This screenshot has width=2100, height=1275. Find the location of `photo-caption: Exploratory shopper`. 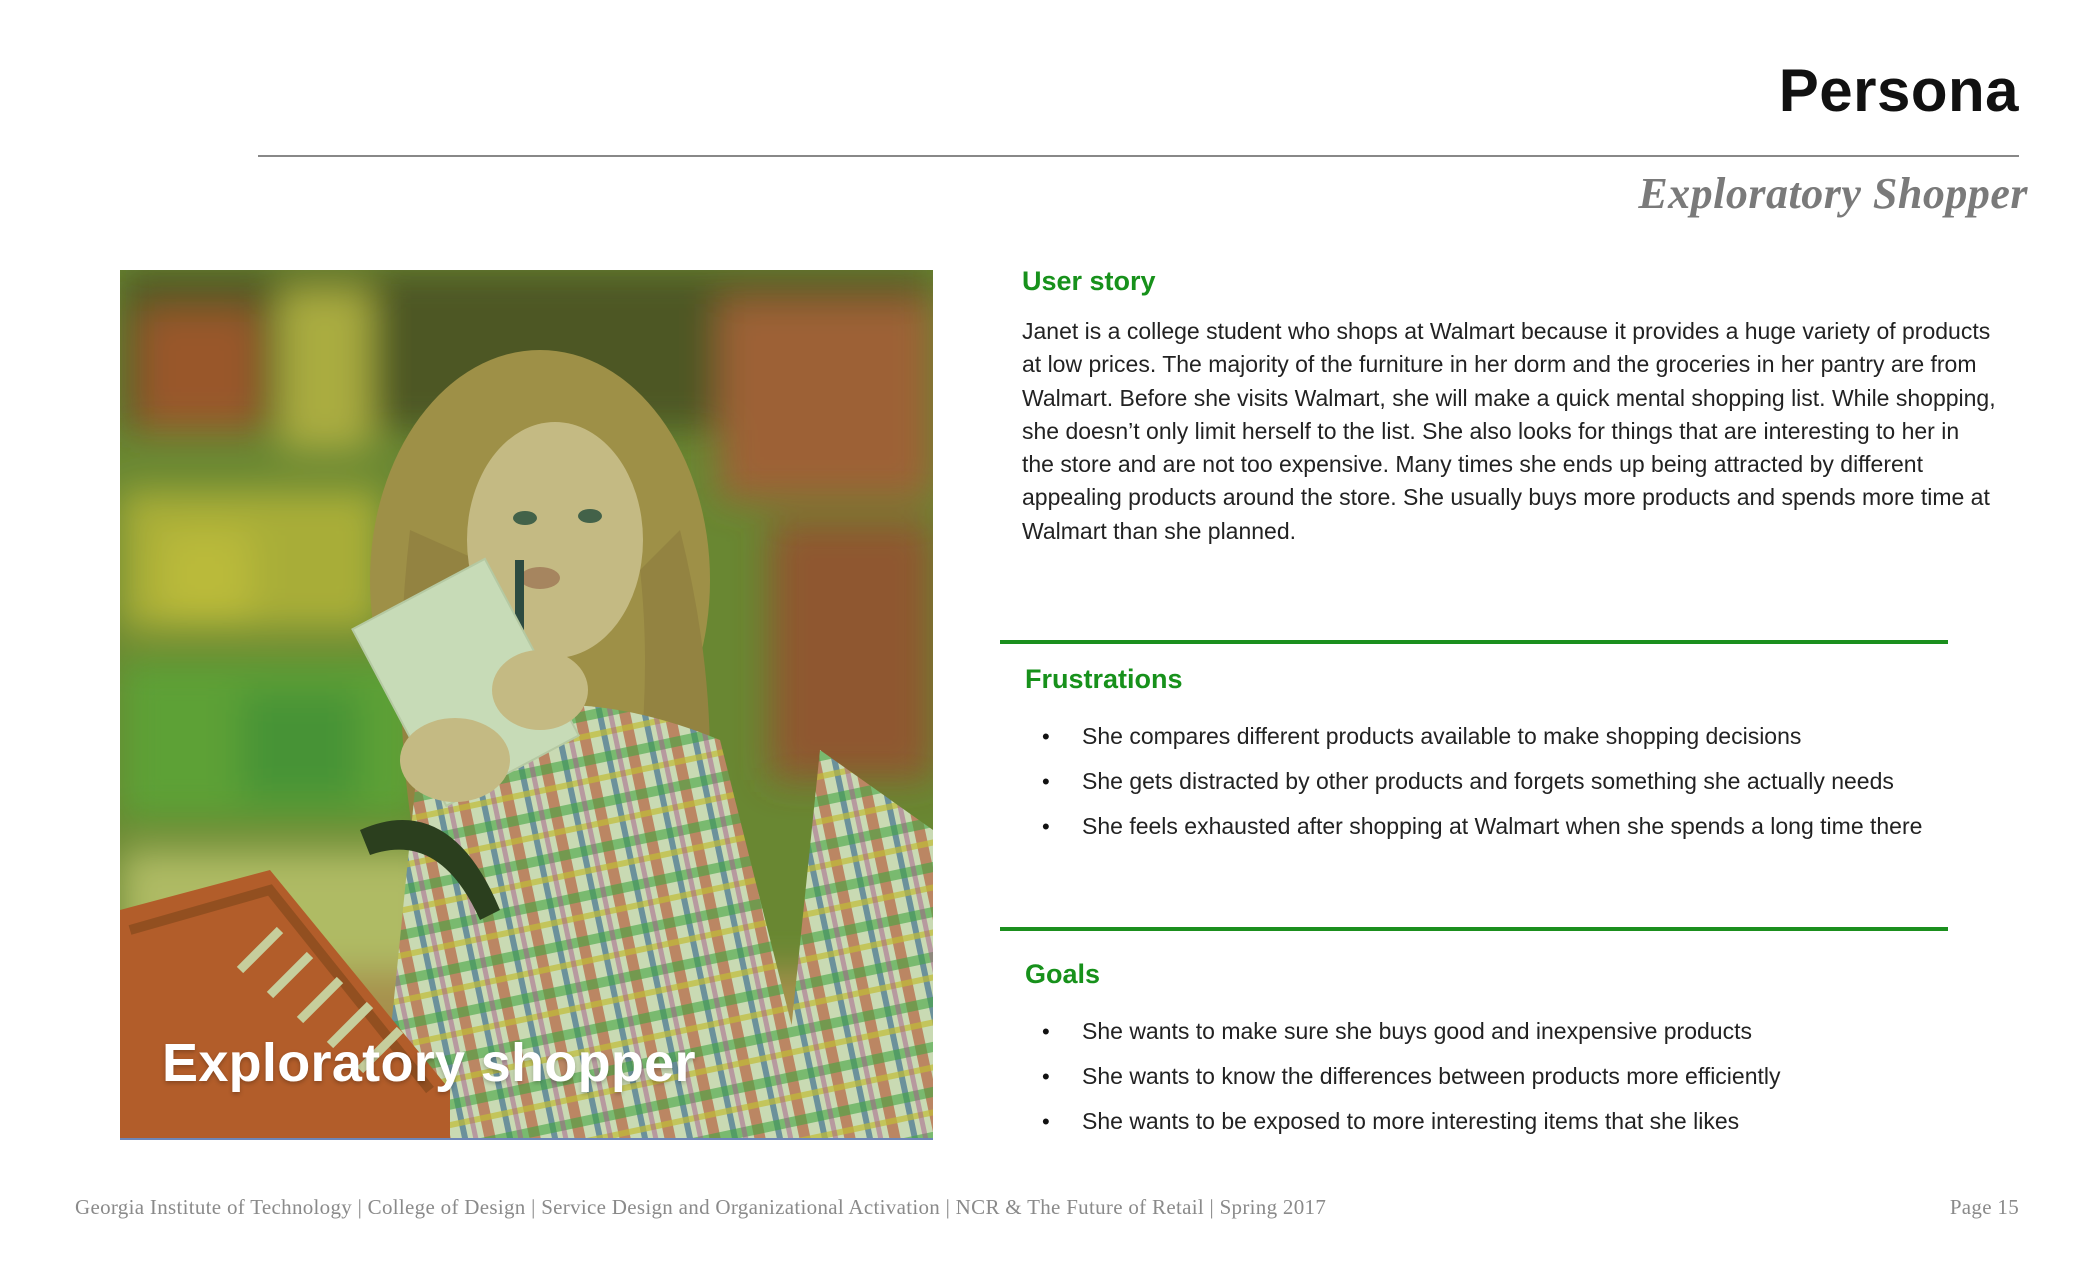

photo-caption: Exploratory shopper is located at coordinates (429, 1063).